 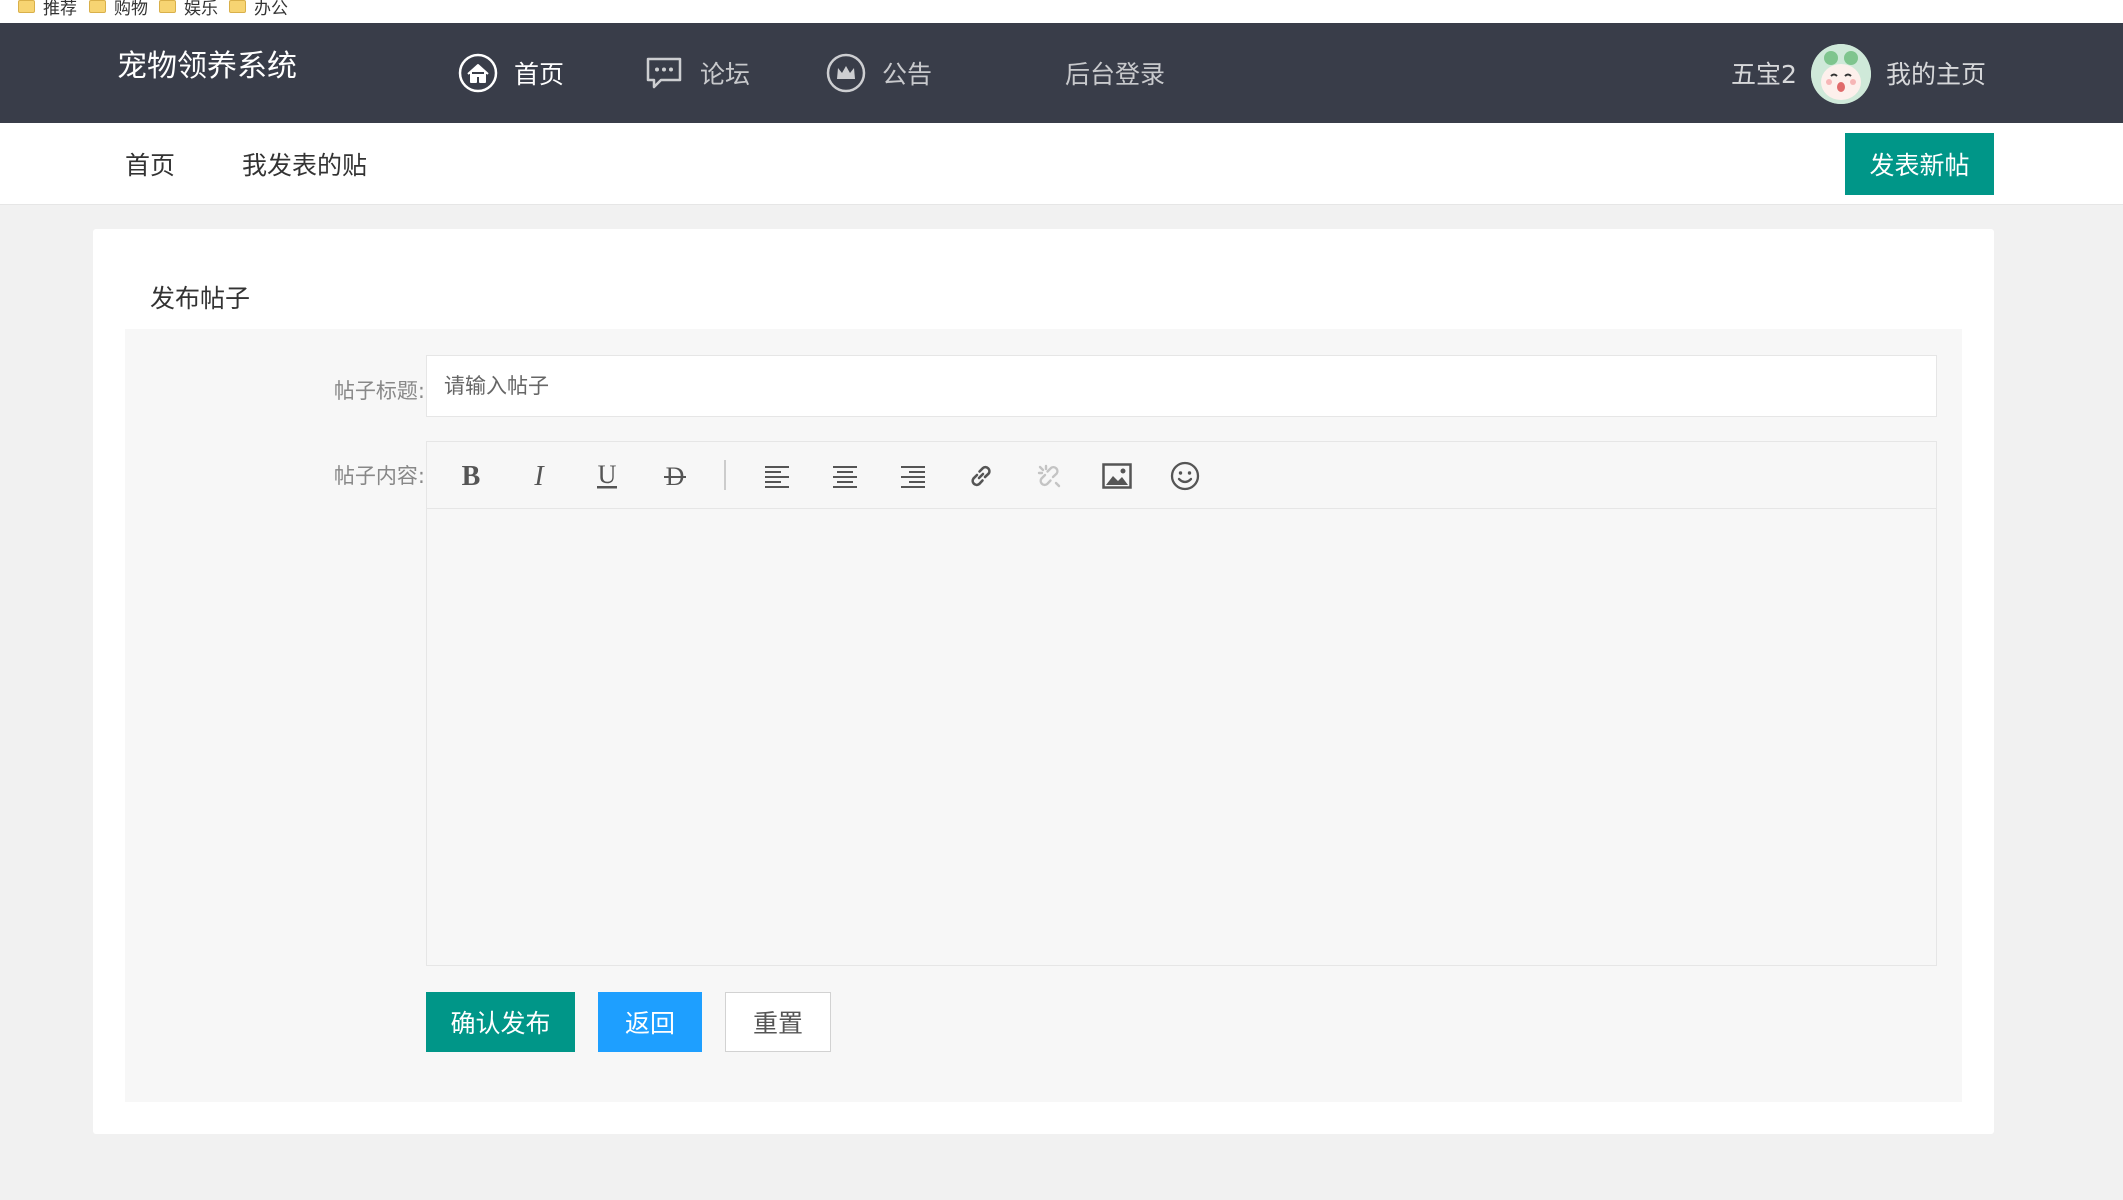 I want to click on svg-text: I, so click(x=539, y=476).